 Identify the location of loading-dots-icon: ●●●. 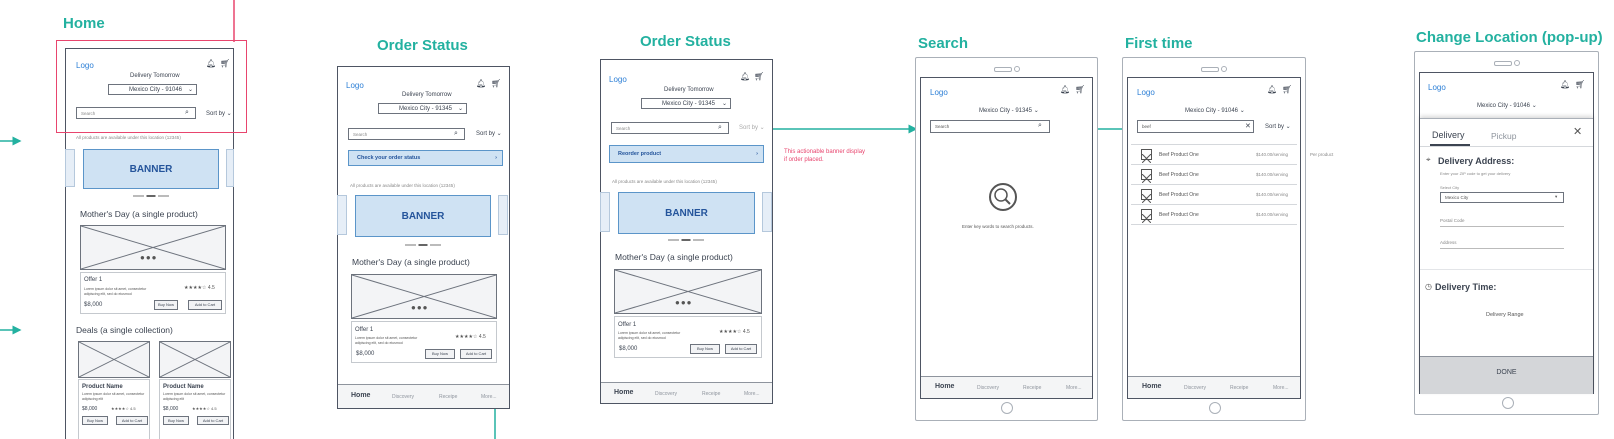
(149, 257).